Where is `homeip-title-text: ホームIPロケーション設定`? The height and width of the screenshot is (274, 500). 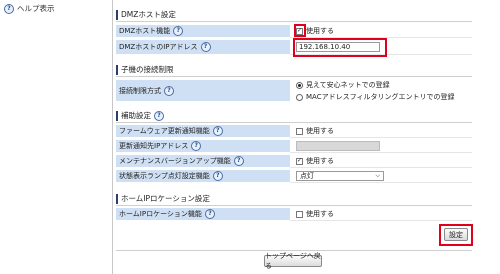 homeip-title-text: ホームIPロケーション設定 is located at coordinates (165, 198).